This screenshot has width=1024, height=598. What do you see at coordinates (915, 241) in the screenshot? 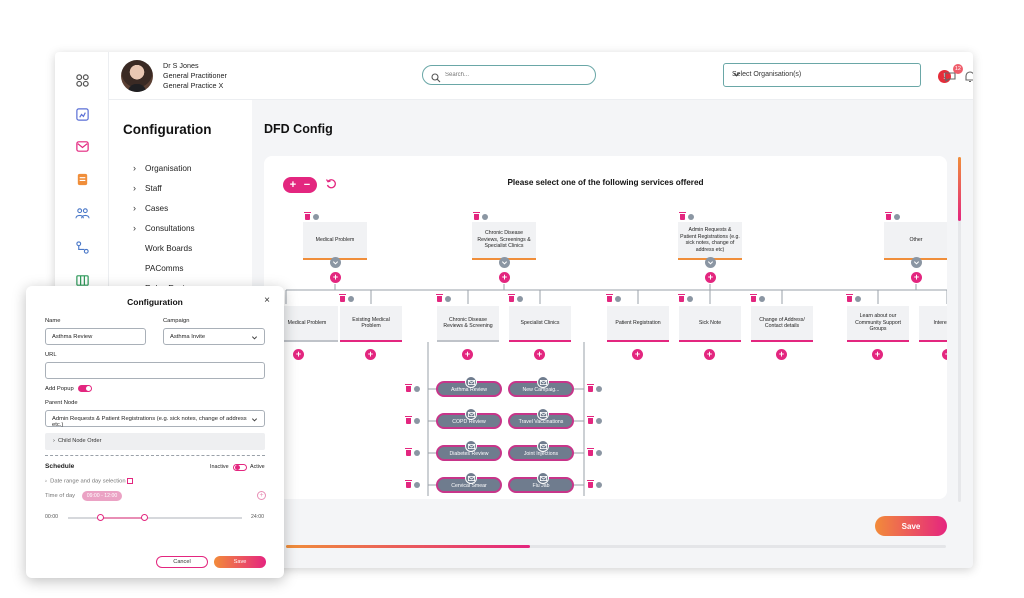
I see `tree-node-top: Other` at bounding box center [915, 241].